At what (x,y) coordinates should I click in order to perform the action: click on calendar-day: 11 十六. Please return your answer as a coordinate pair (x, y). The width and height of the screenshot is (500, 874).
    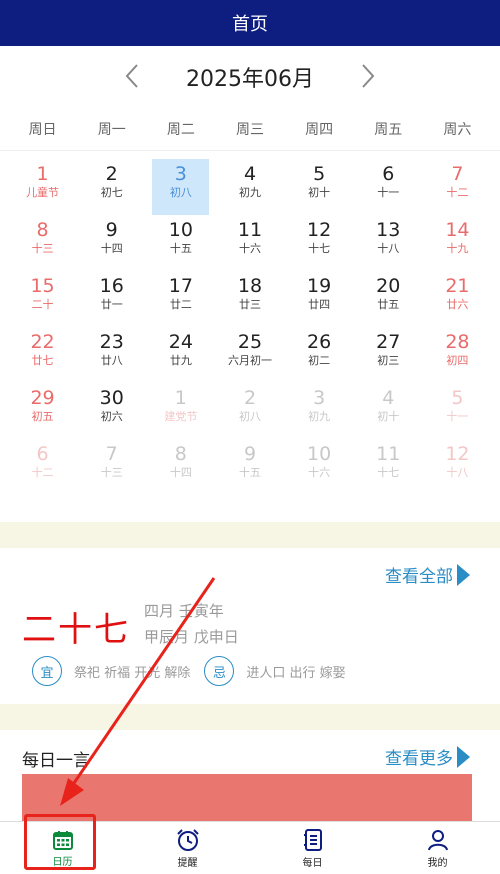
    Looking at the image, I should click on (249, 243).